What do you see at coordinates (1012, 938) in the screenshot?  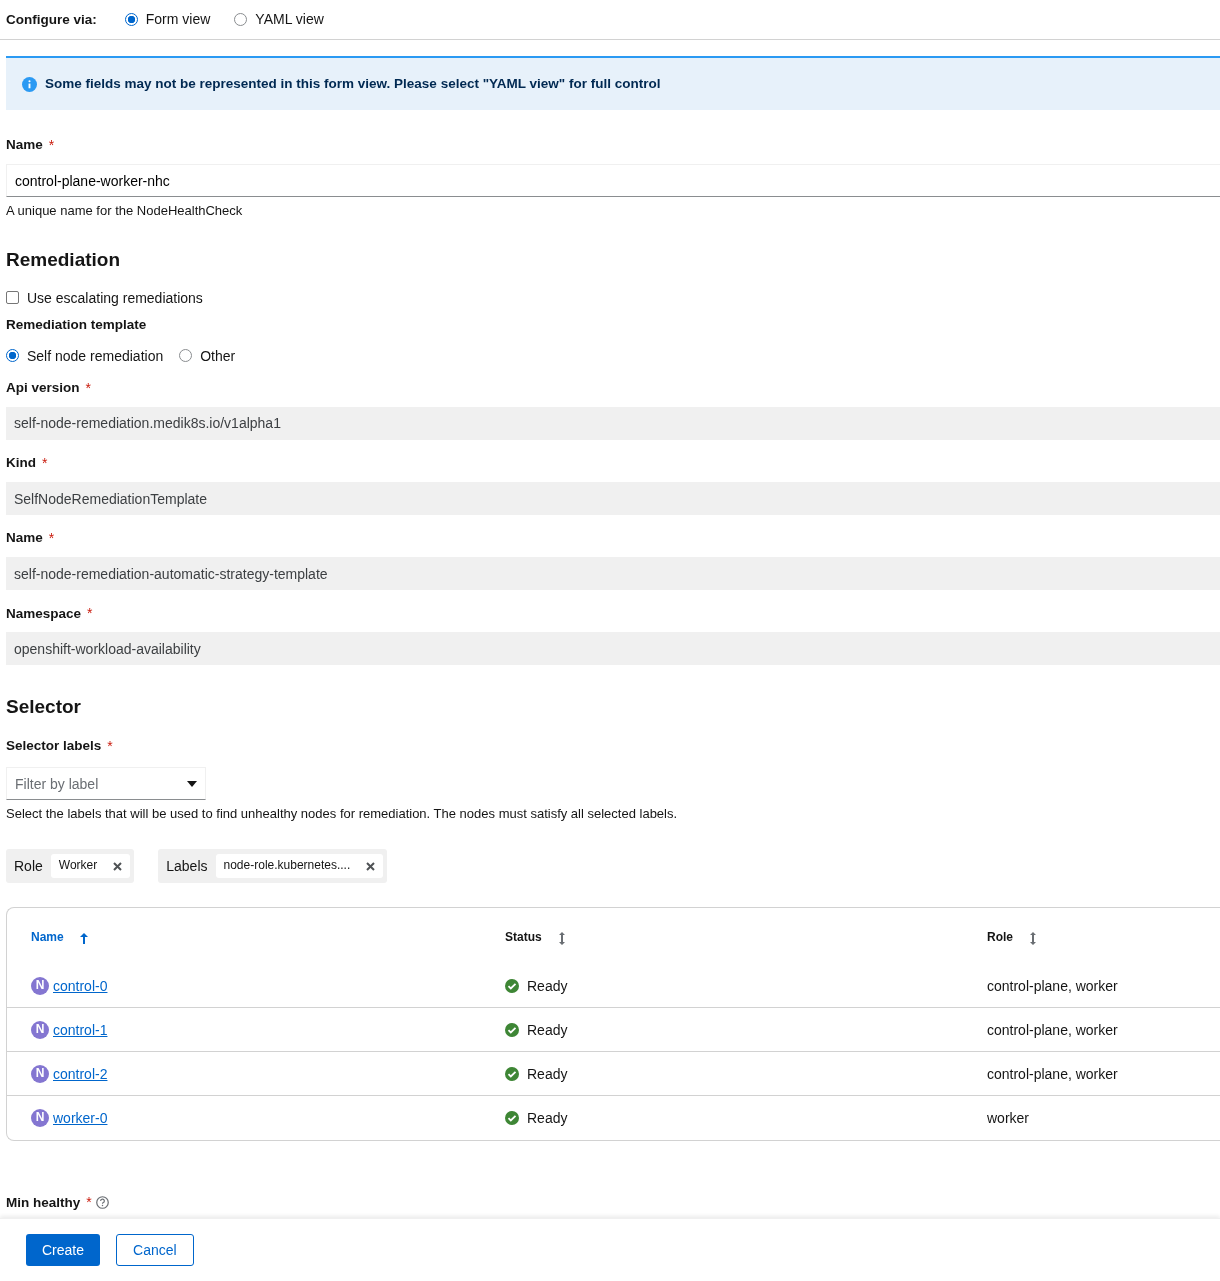 I see `column-header: Role` at bounding box center [1012, 938].